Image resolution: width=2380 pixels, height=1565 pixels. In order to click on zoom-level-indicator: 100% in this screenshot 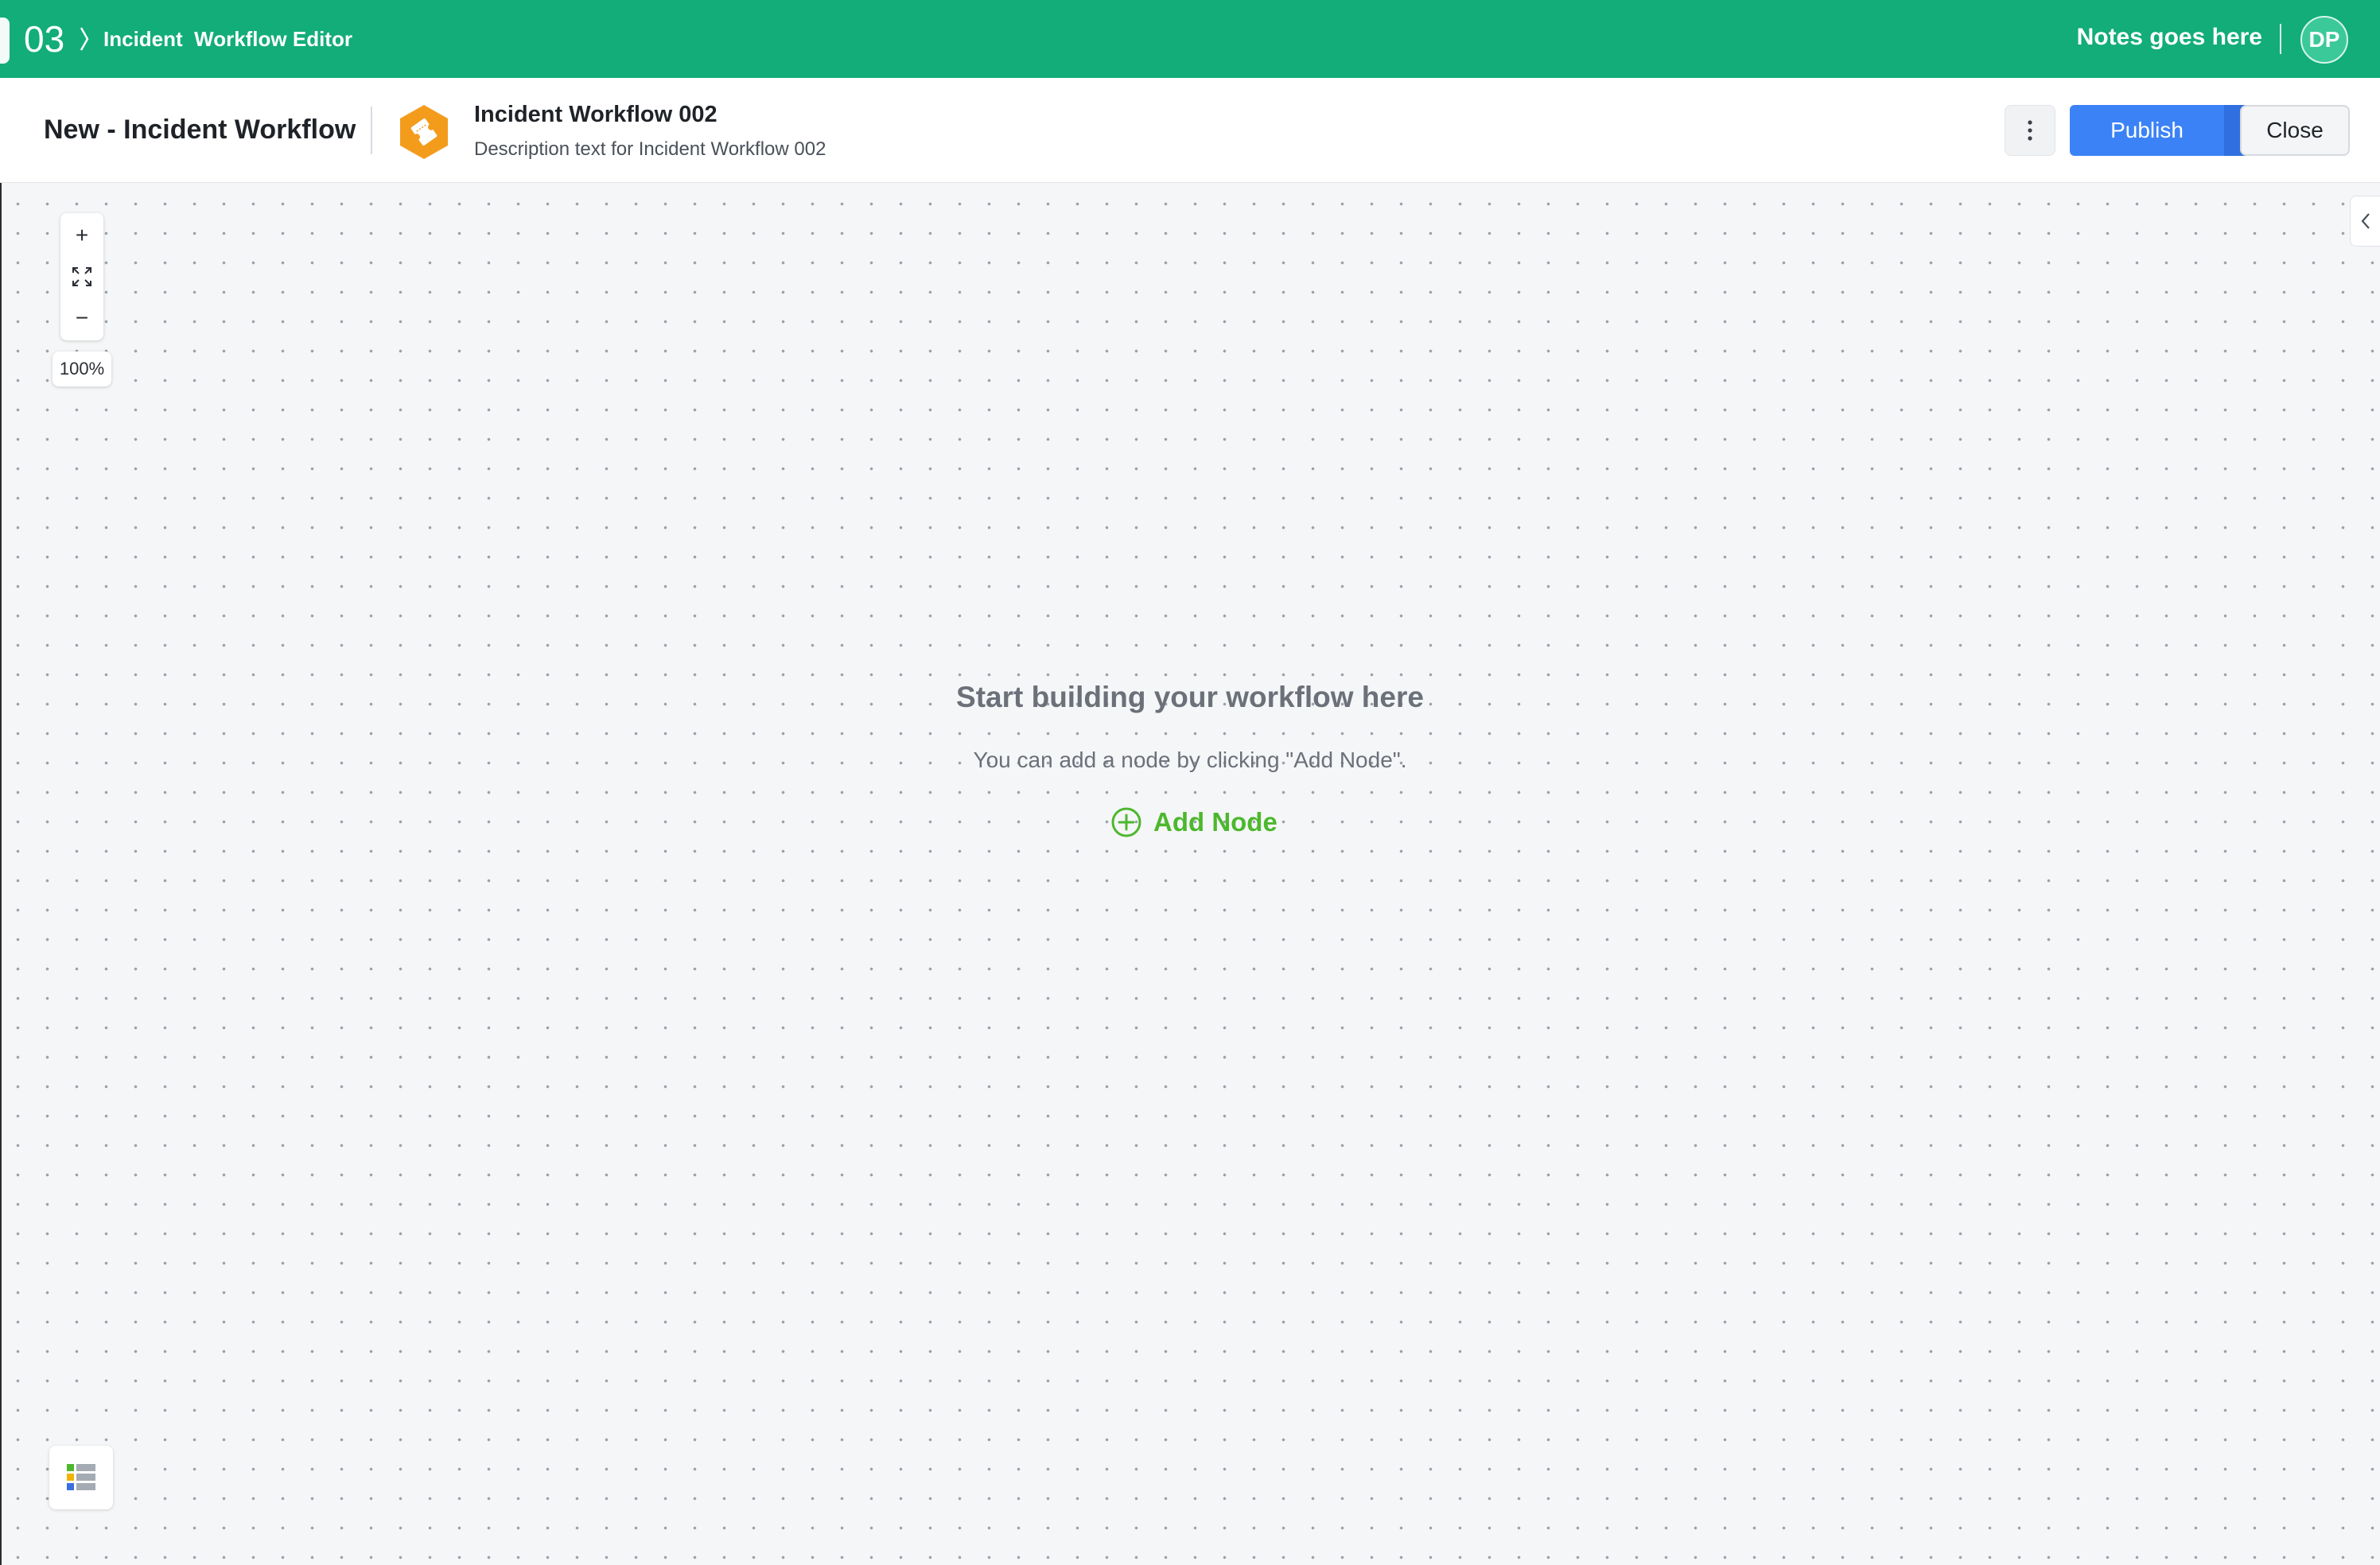, I will do `click(81, 368)`.